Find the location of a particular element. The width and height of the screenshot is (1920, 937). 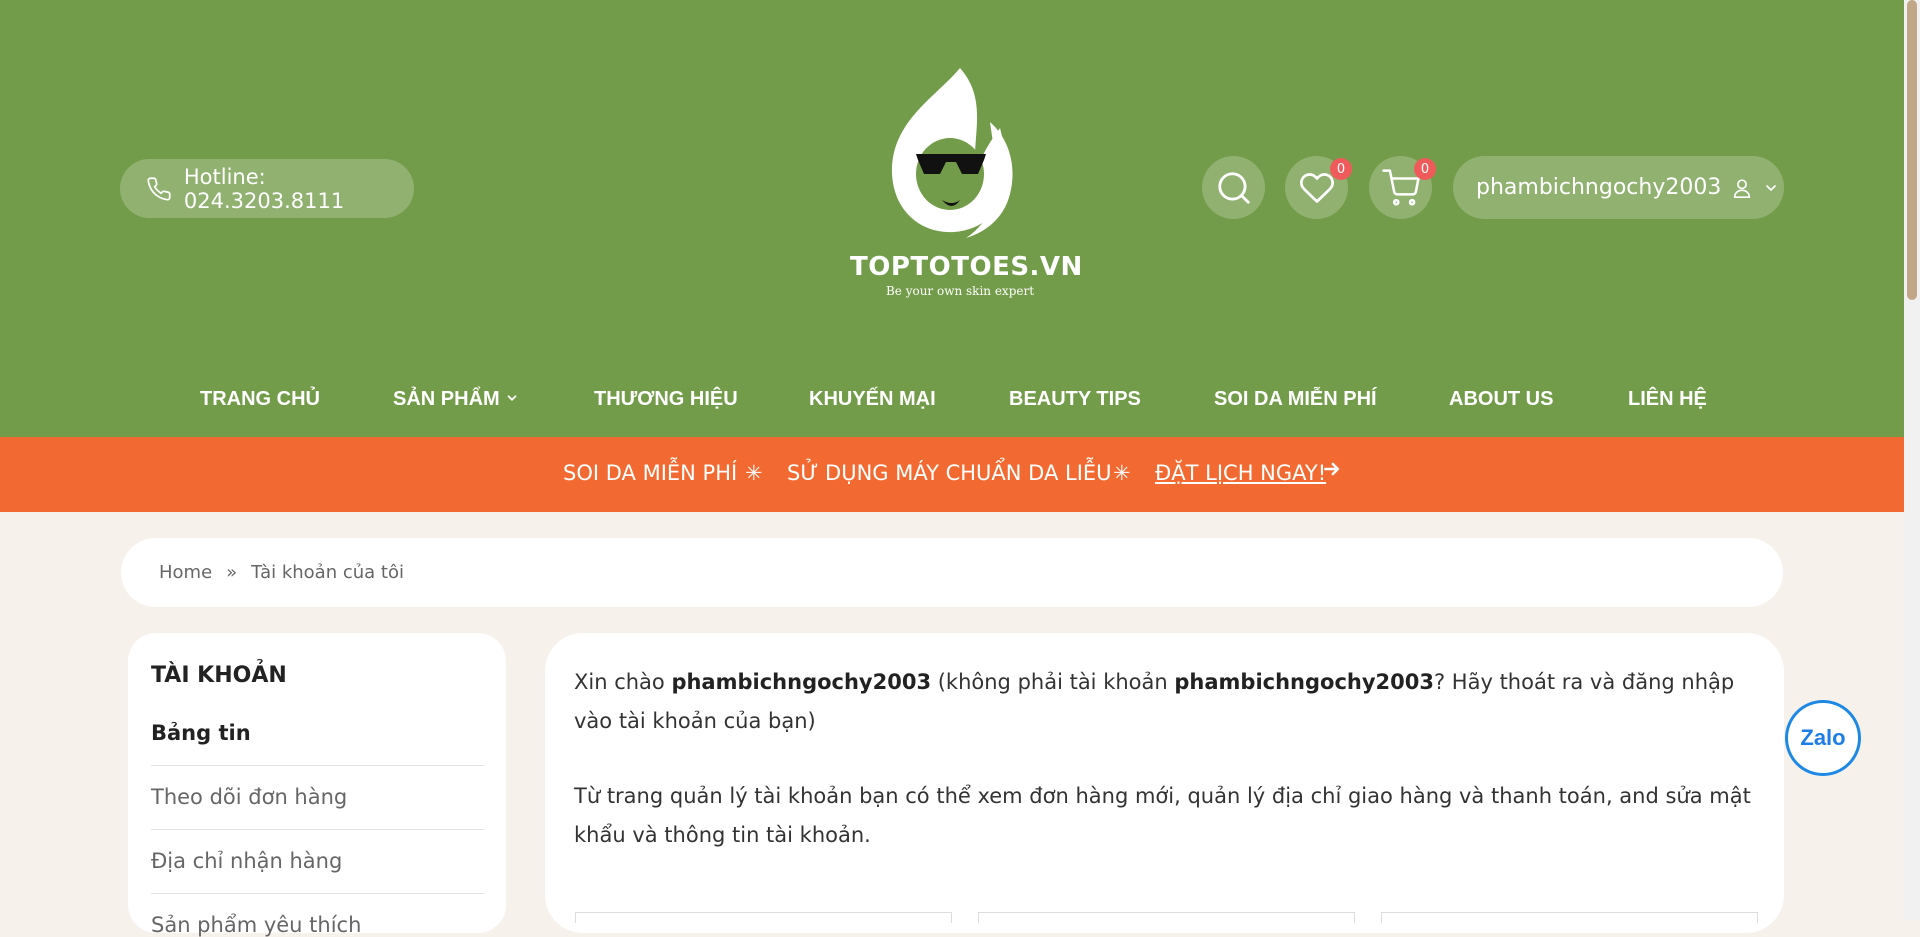

zalo-label: Zalo is located at coordinates (1823, 737).